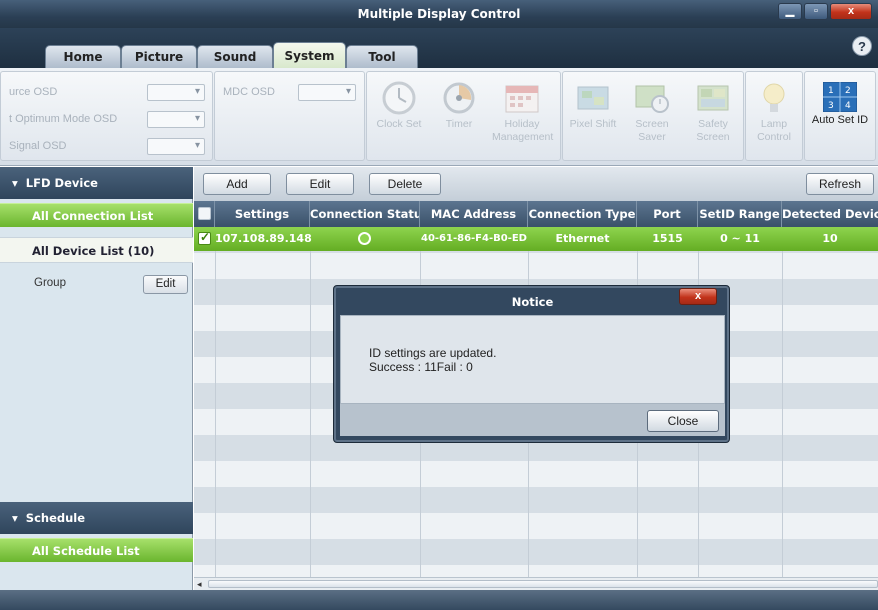 Image resolution: width=878 pixels, height=610 pixels. What do you see at coordinates (593, 98) in the screenshot?
I see `pixel-shift-icon` at bounding box center [593, 98].